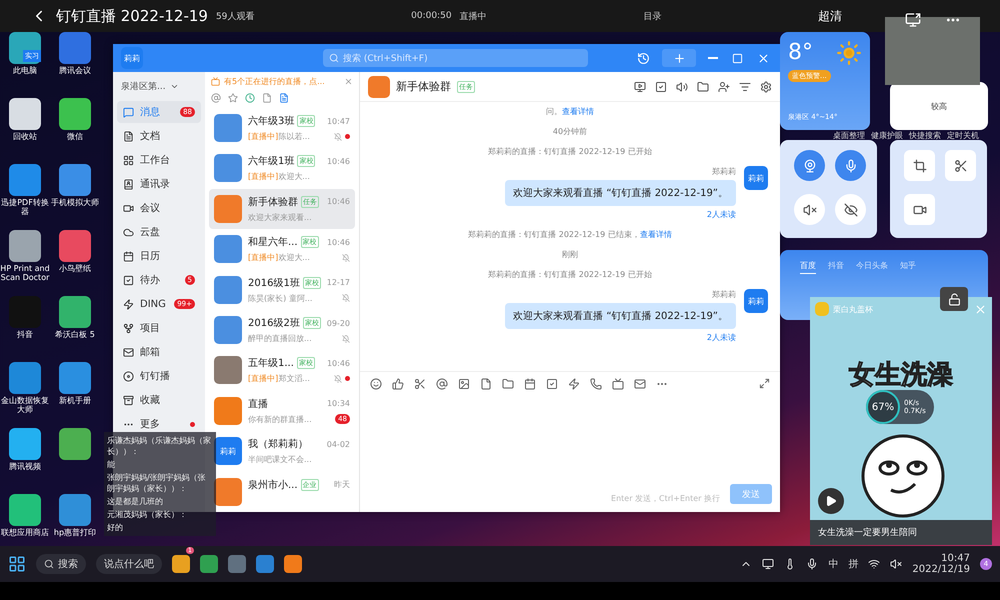  I want to click on catalog-label: 目录, so click(652, 16).